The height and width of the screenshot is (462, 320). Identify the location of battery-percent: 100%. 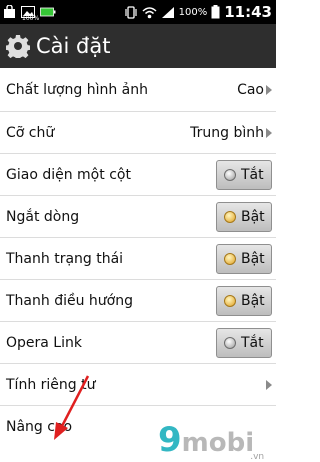
(193, 12).